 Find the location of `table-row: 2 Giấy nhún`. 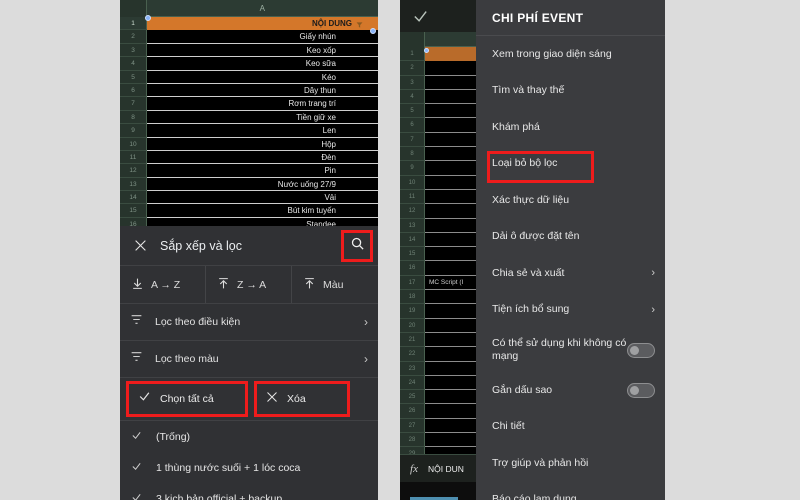

table-row: 2 Giấy nhún is located at coordinates (249, 37).